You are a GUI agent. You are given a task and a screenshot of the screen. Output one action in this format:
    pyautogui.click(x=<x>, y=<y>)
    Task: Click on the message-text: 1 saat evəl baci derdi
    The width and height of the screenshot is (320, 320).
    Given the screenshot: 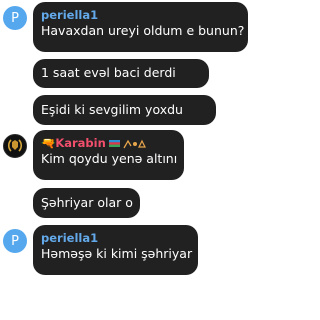 What is the action you would take?
    pyautogui.click(x=108, y=72)
    